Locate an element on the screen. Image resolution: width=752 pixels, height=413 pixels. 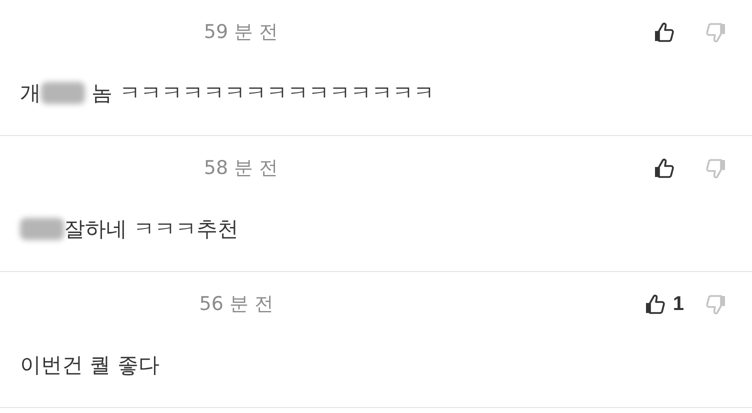
comment-text: 이번건 퀄 좋다 is located at coordinates (90, 365).